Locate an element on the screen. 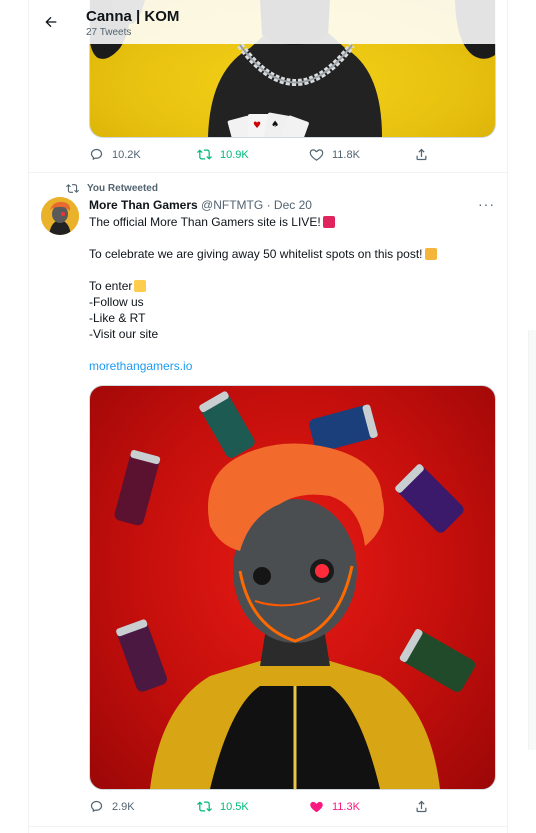  tweet-author-row: More Than Gamers @NFTMTG · Dec 20 is located at coordinates (200, 205).